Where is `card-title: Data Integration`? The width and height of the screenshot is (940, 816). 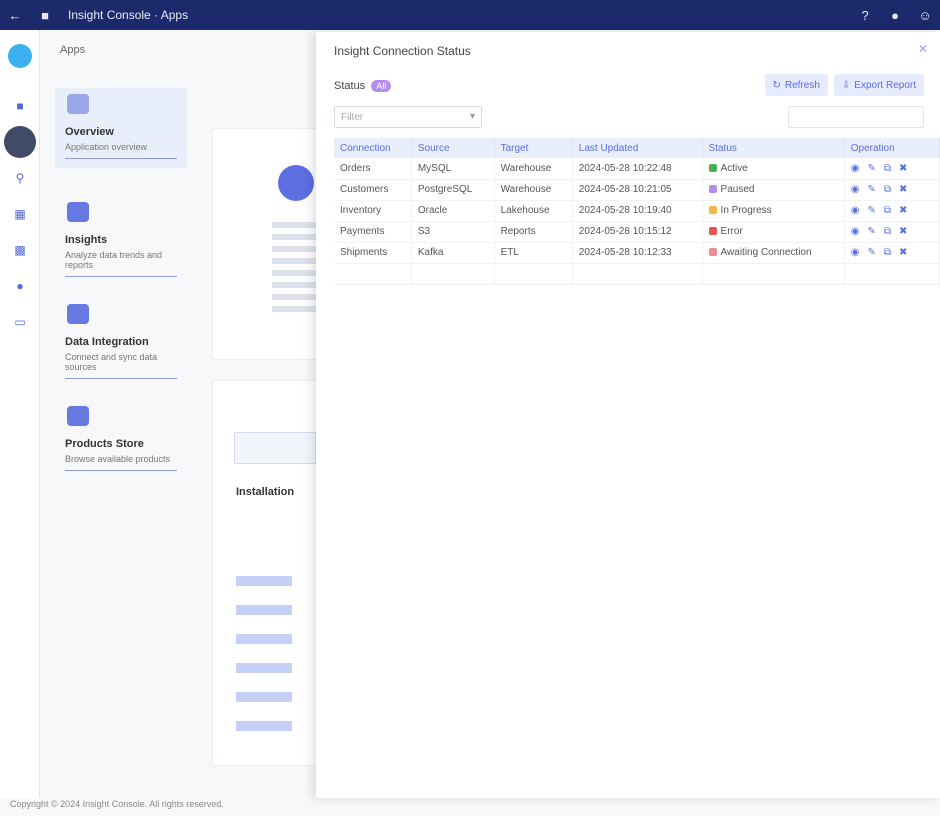
card-title: Data Integration is located at coordinates (107, 342).